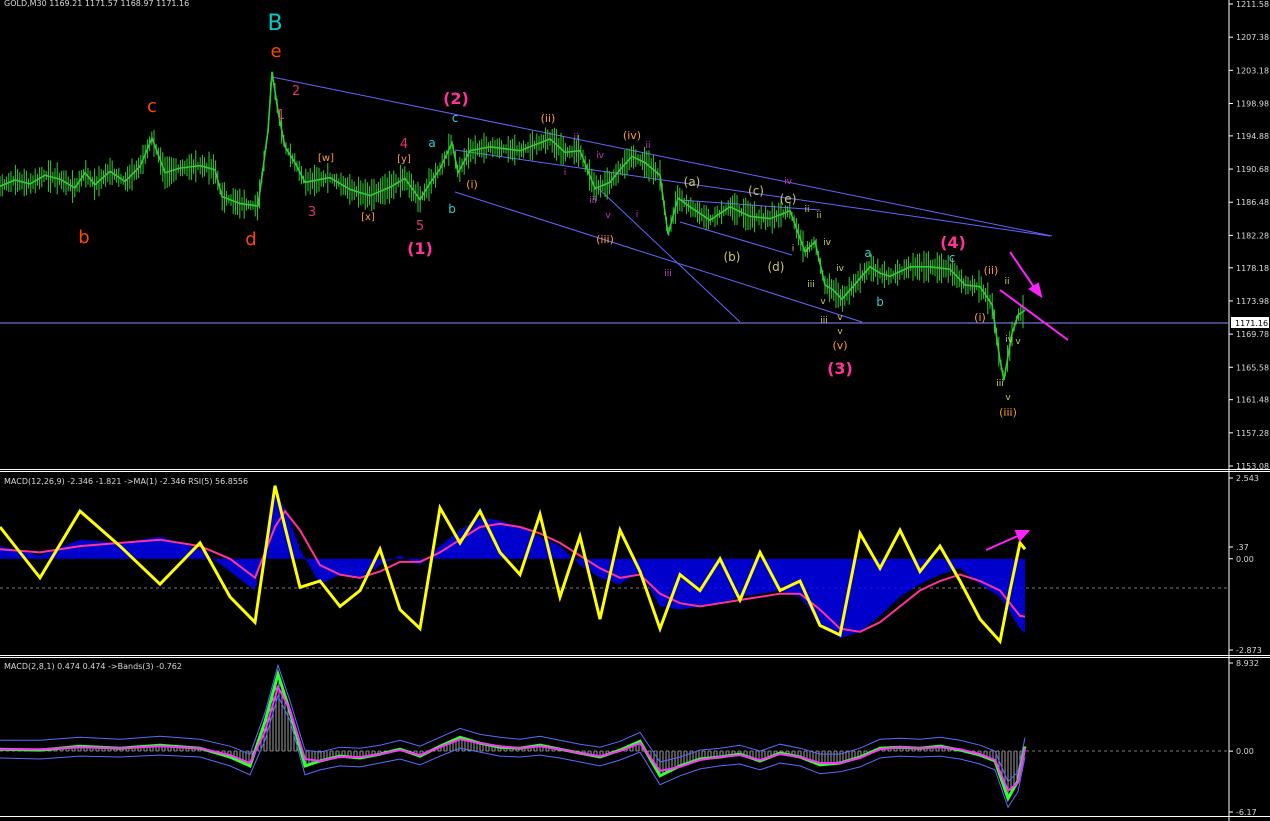 The image size is (1270, 821). Describe the element at coordinates (1247, 663) in the screenshot. I see `macd2-tick-label: 8.932` at that location.